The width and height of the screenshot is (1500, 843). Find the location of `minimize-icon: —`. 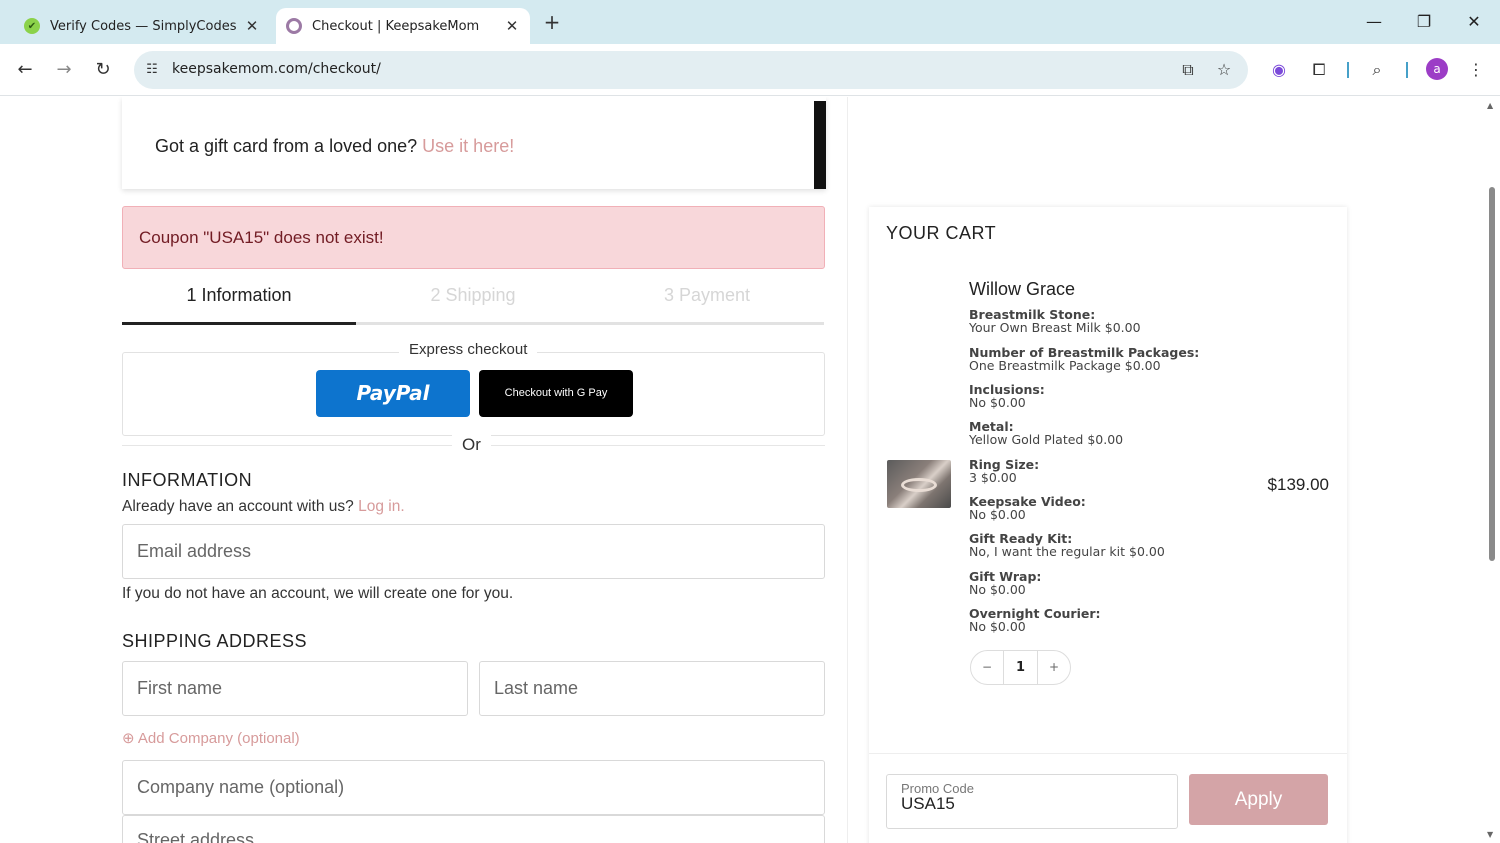

minimize-icon: — is located at coordinates (1374, 22).